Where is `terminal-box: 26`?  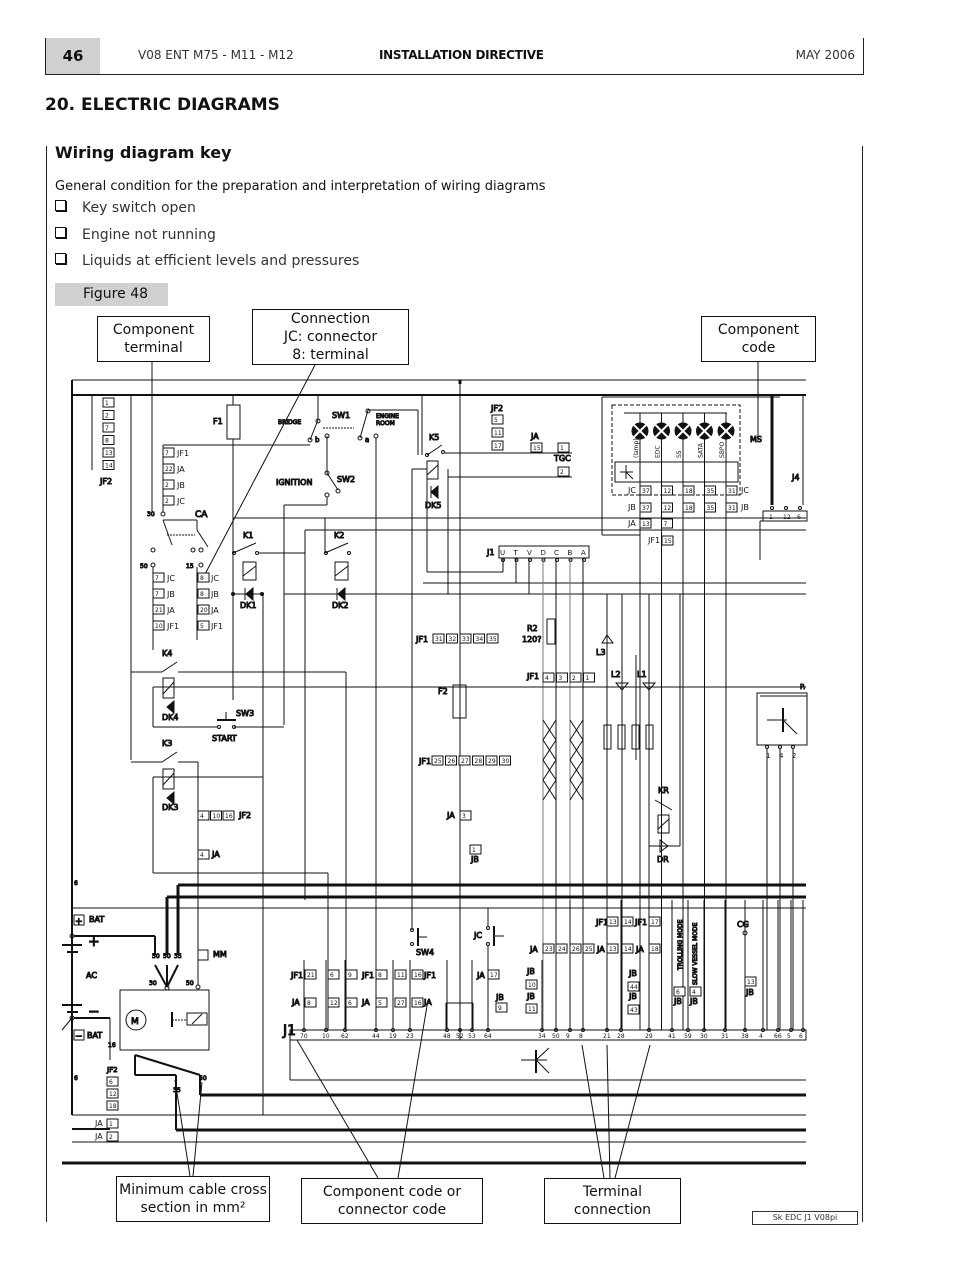 terminal-box: 26 is located at coordinates (575, 948).